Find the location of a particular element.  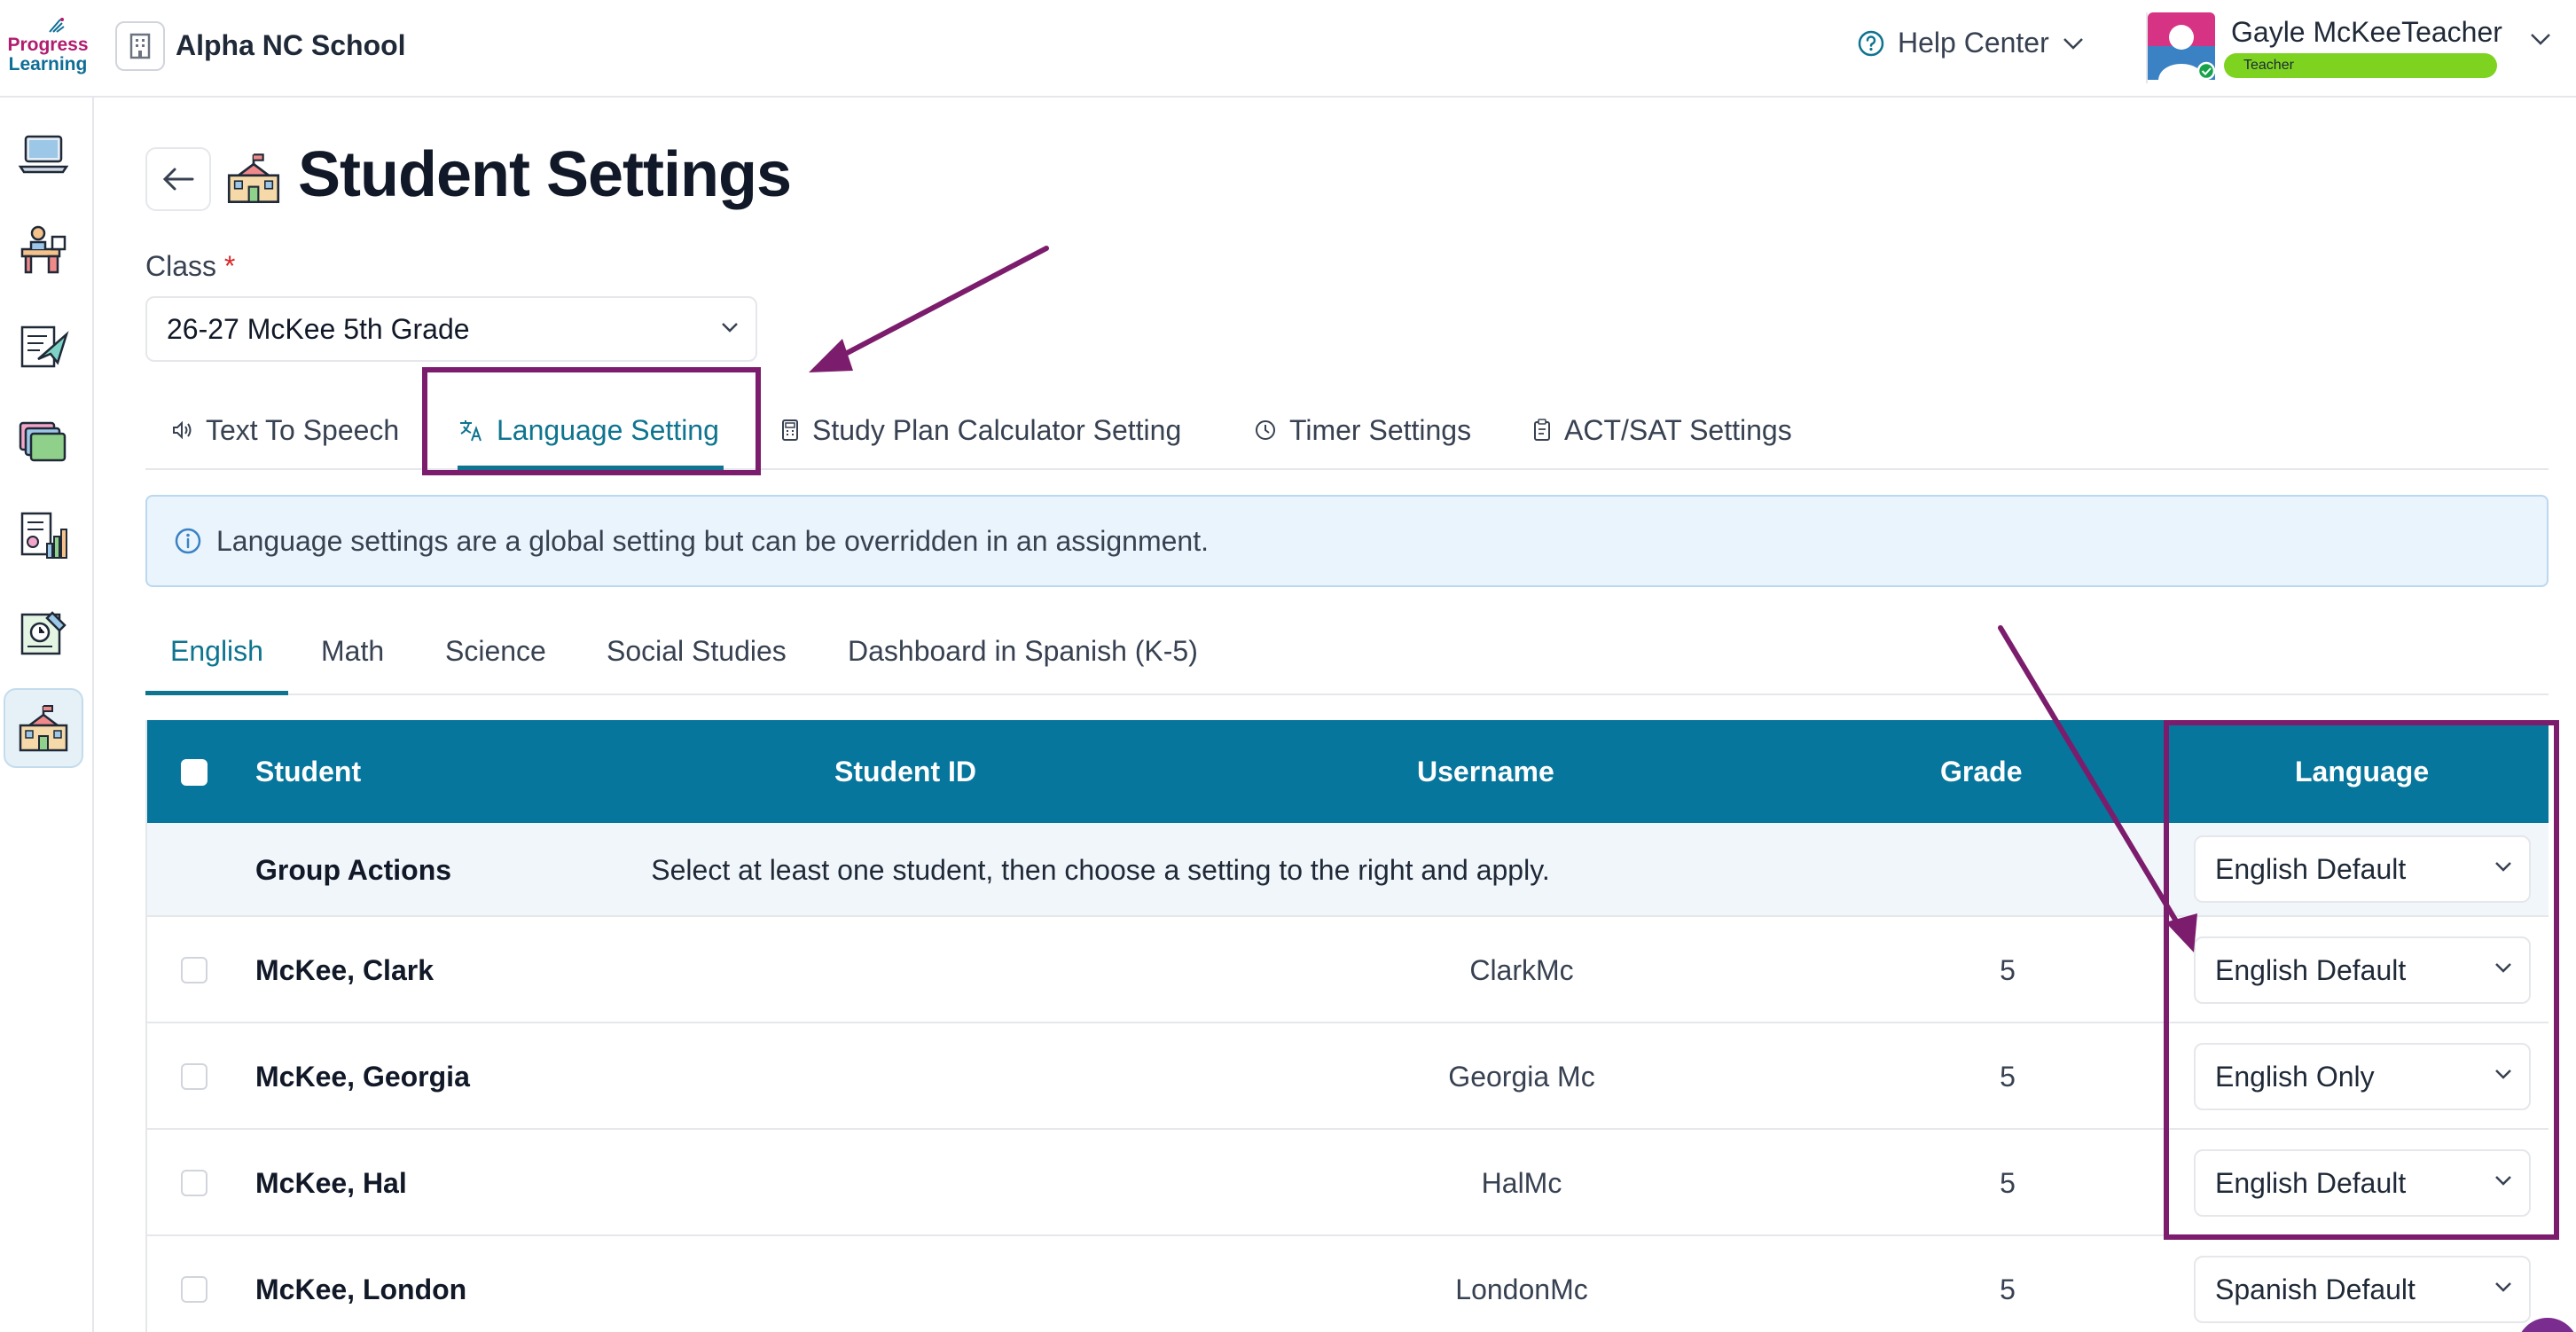

language-select: Spanish Default is located at coordinates (2362, 1289).